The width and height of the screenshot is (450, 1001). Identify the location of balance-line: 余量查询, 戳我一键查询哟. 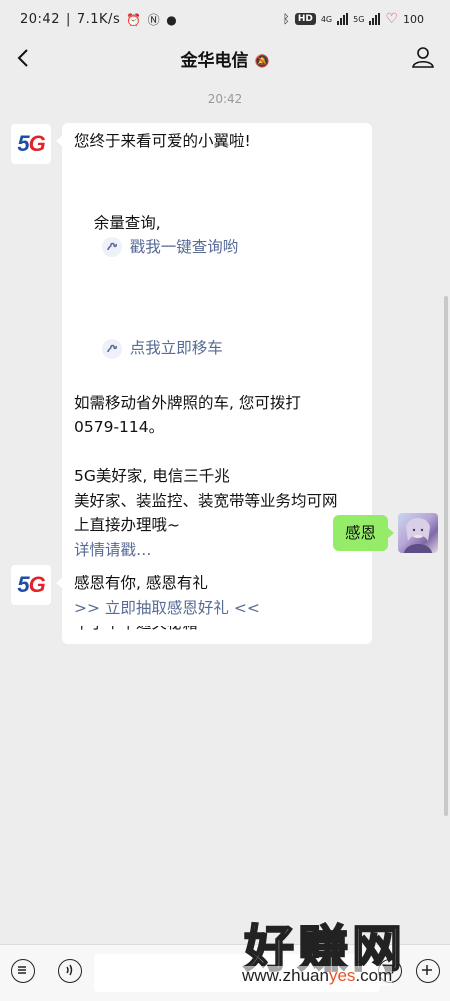
(217, 237).